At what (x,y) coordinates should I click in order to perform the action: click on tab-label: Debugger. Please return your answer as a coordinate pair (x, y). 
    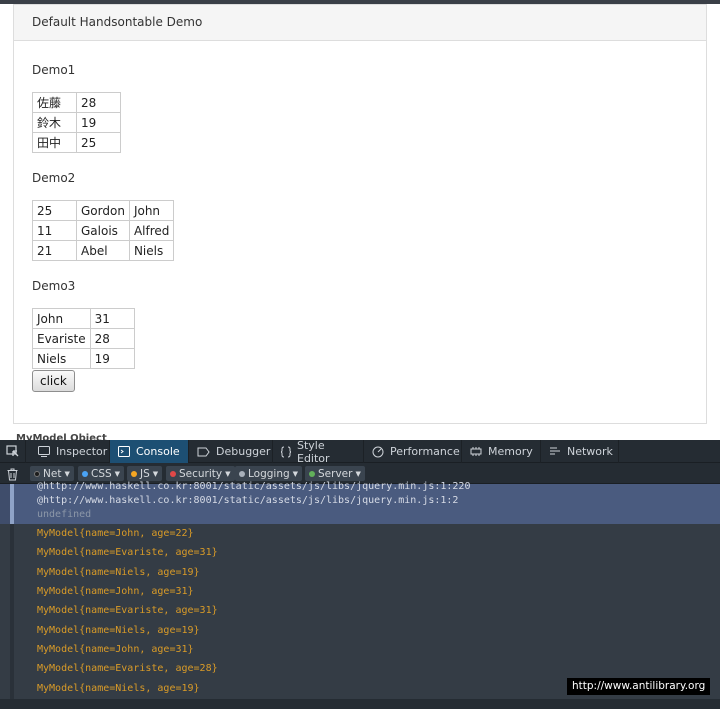
    Looking at the image, I should click on (243, 451).